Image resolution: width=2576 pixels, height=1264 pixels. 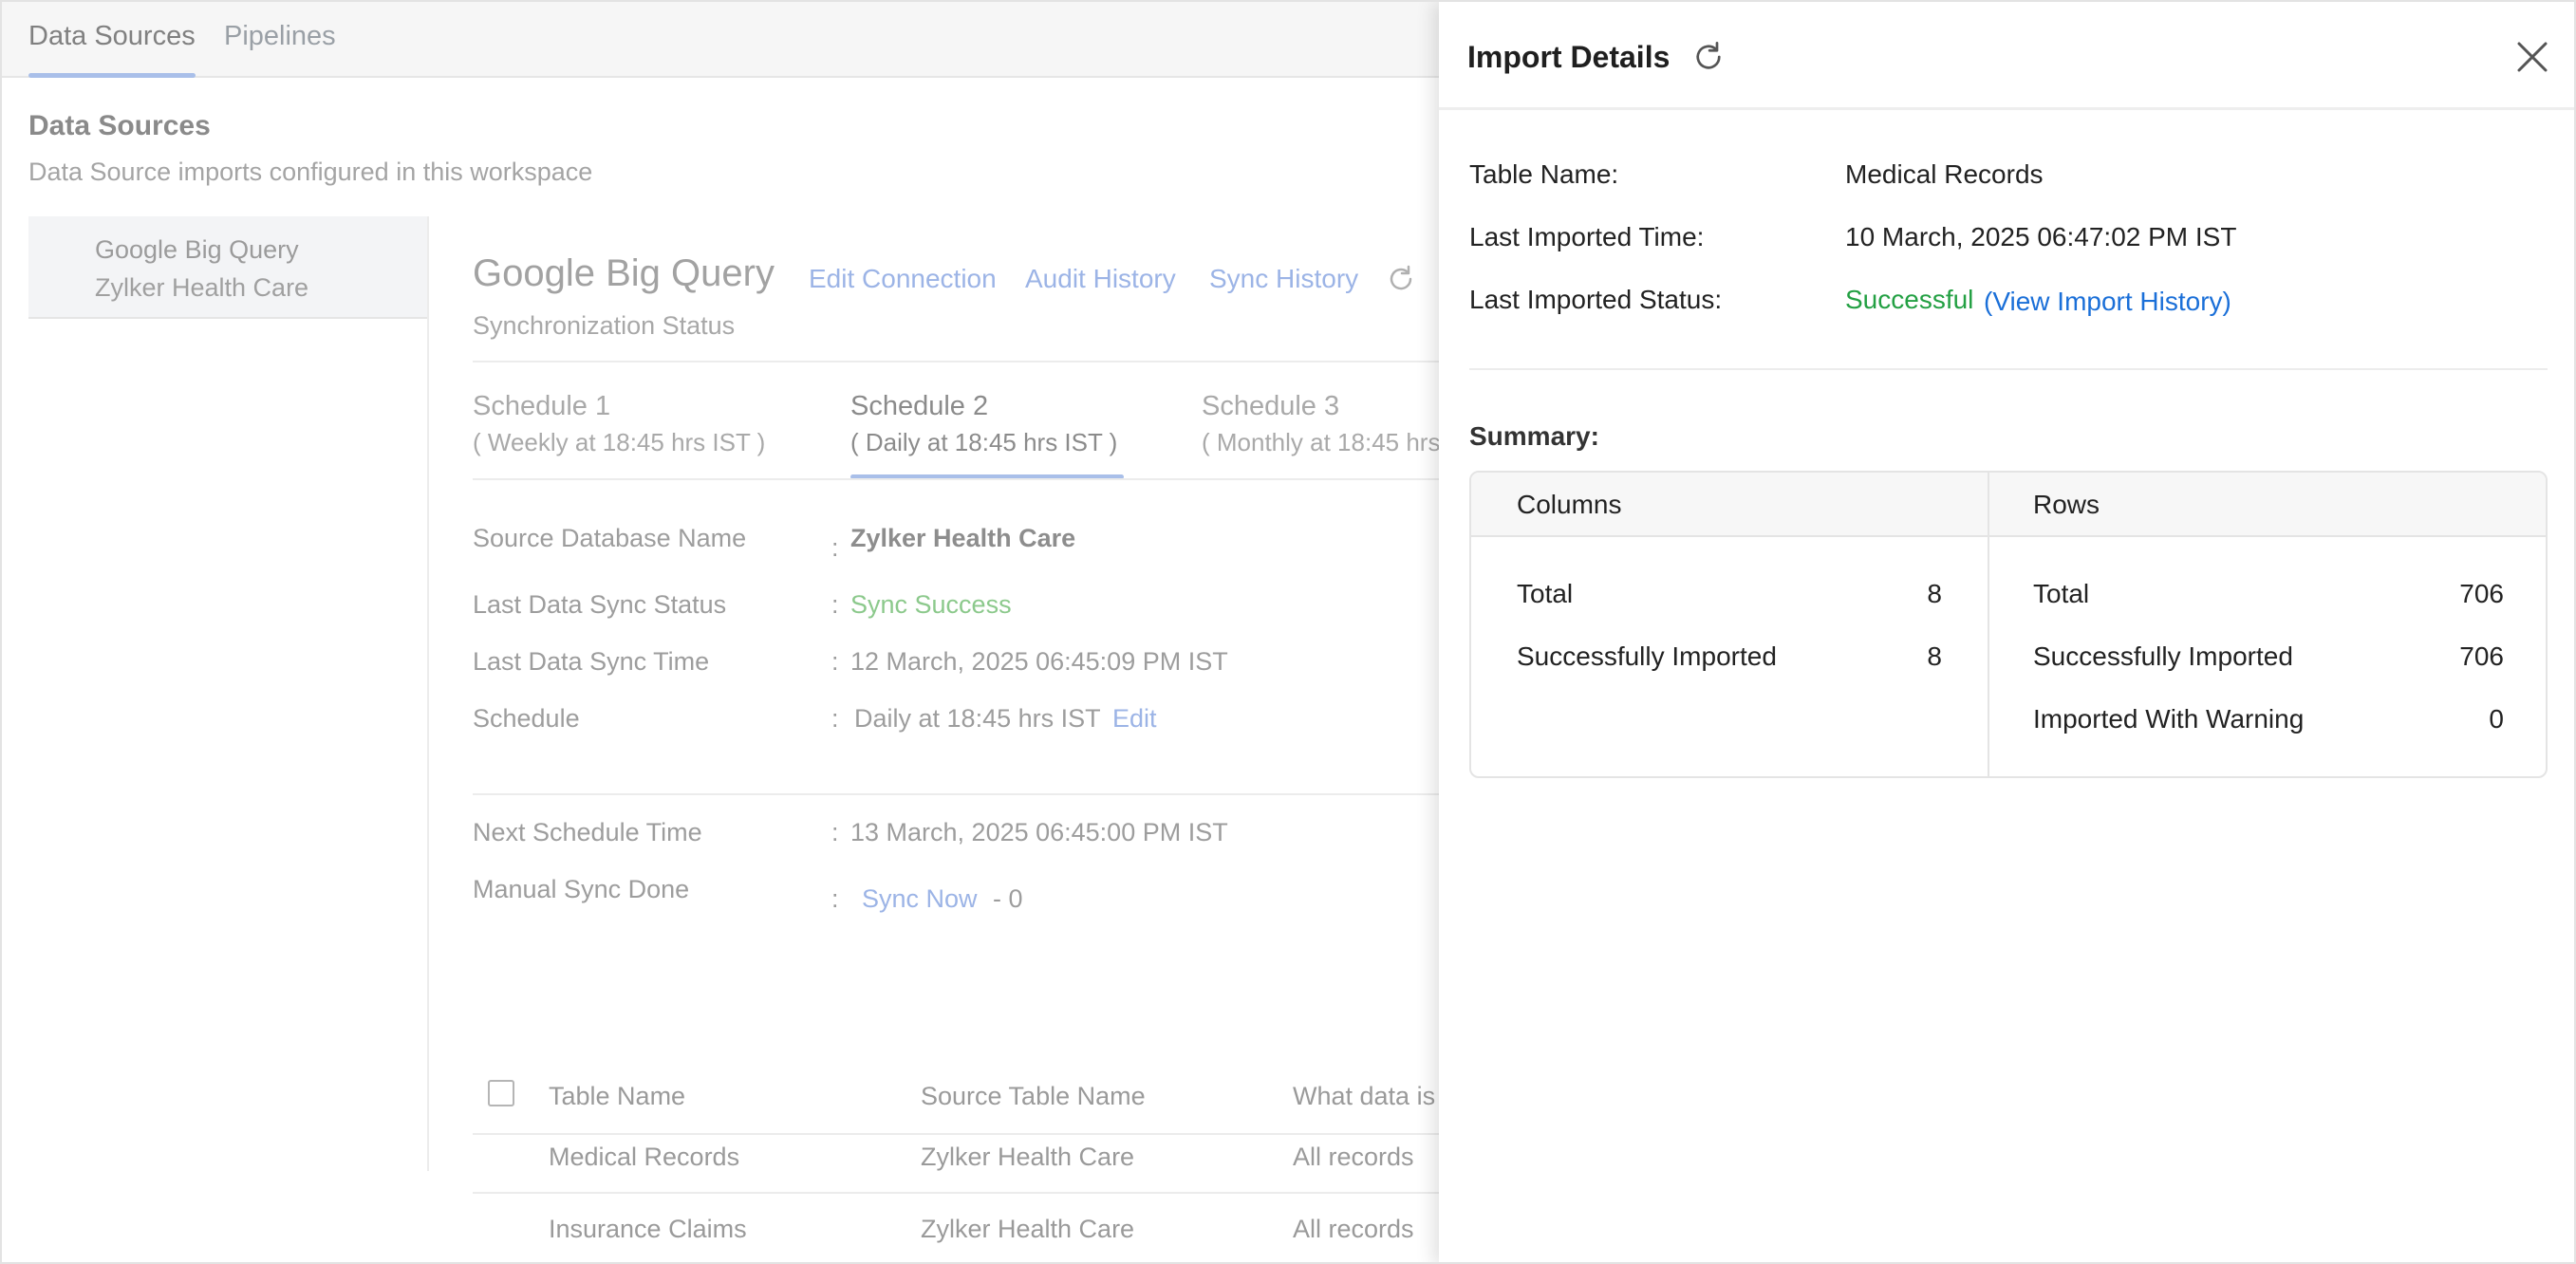 I want to click on schedule-tab-name: Schedule 2, so click(x=919, y=406).